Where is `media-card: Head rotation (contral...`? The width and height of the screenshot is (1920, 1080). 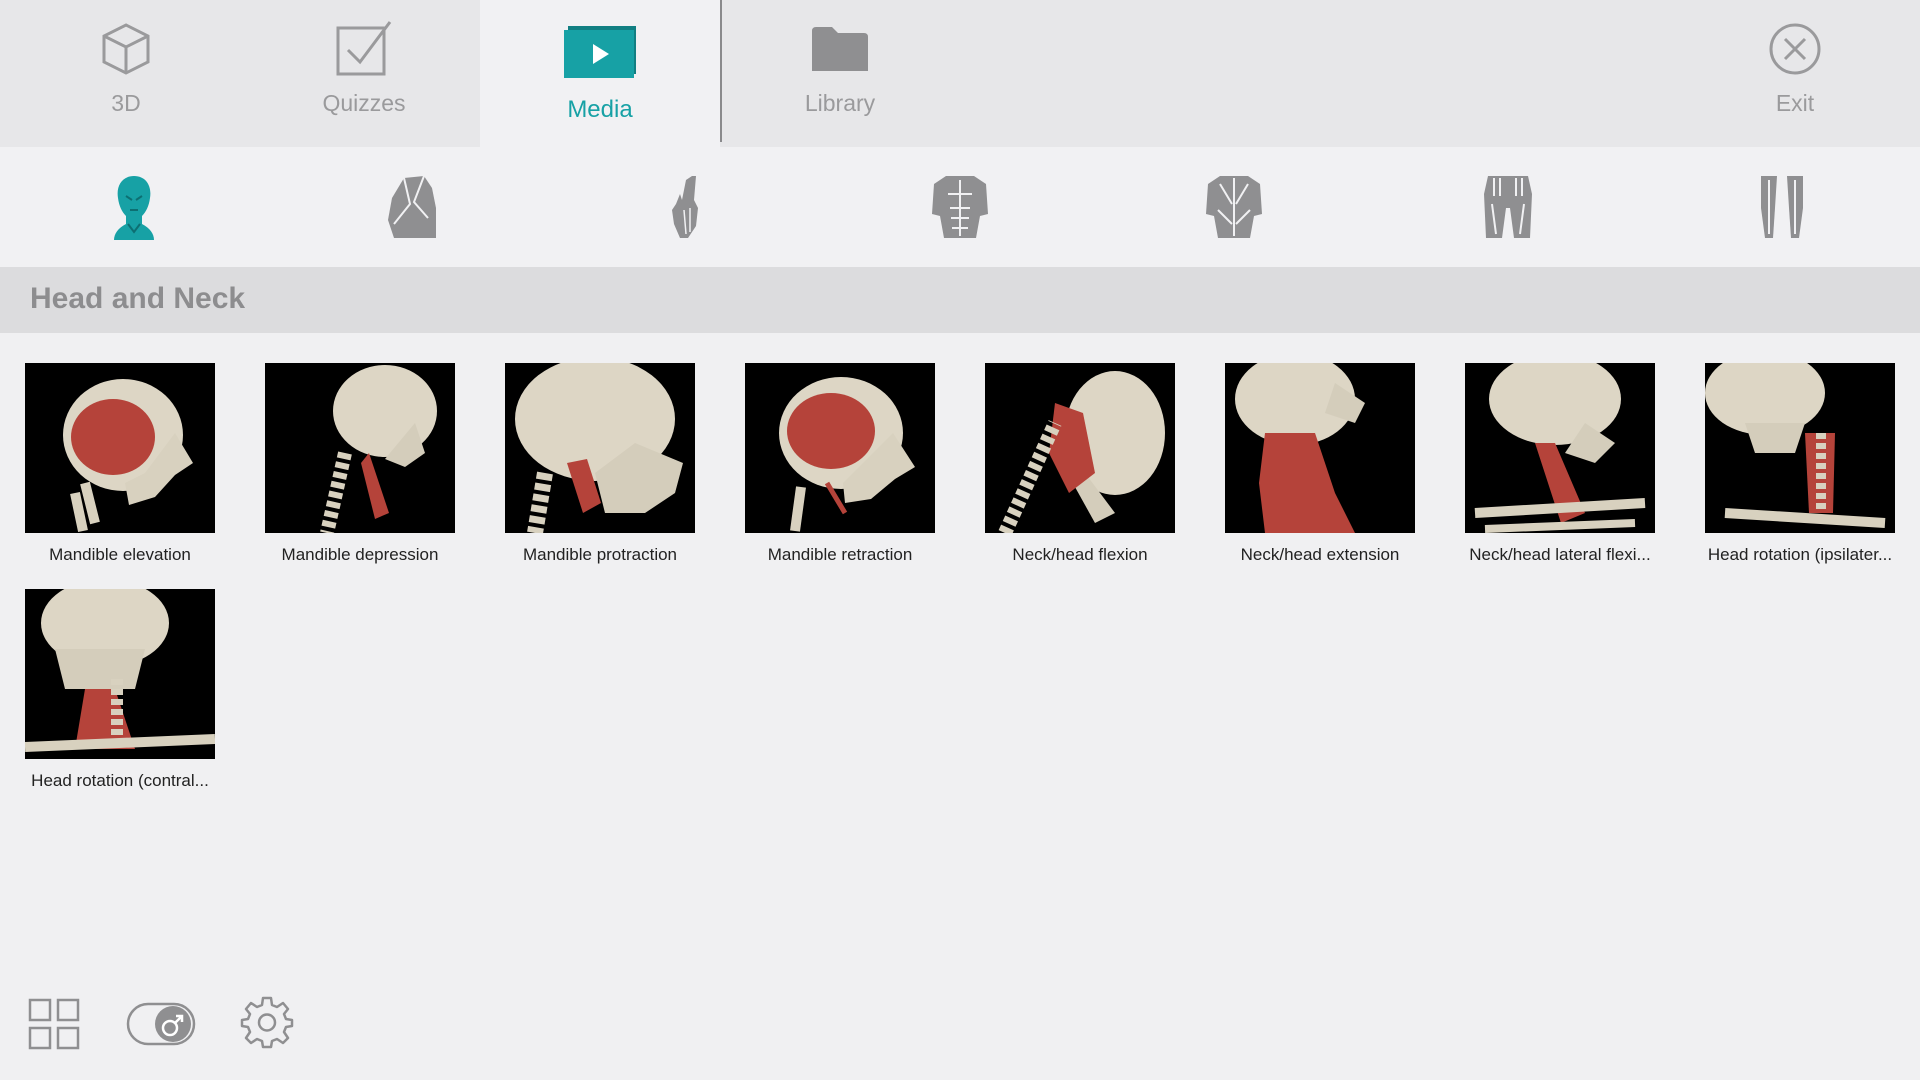 media-card: Head rotation (contral... is located at coordinates (120, 690).